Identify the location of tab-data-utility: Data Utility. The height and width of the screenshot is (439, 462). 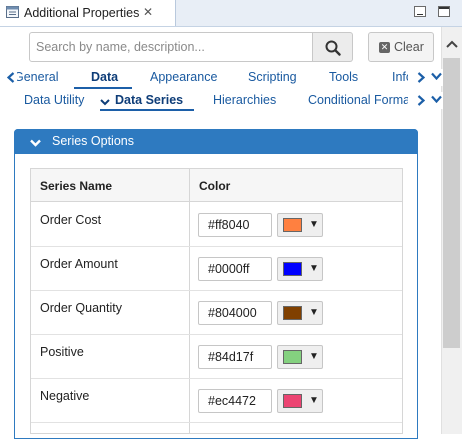
(54, 100).